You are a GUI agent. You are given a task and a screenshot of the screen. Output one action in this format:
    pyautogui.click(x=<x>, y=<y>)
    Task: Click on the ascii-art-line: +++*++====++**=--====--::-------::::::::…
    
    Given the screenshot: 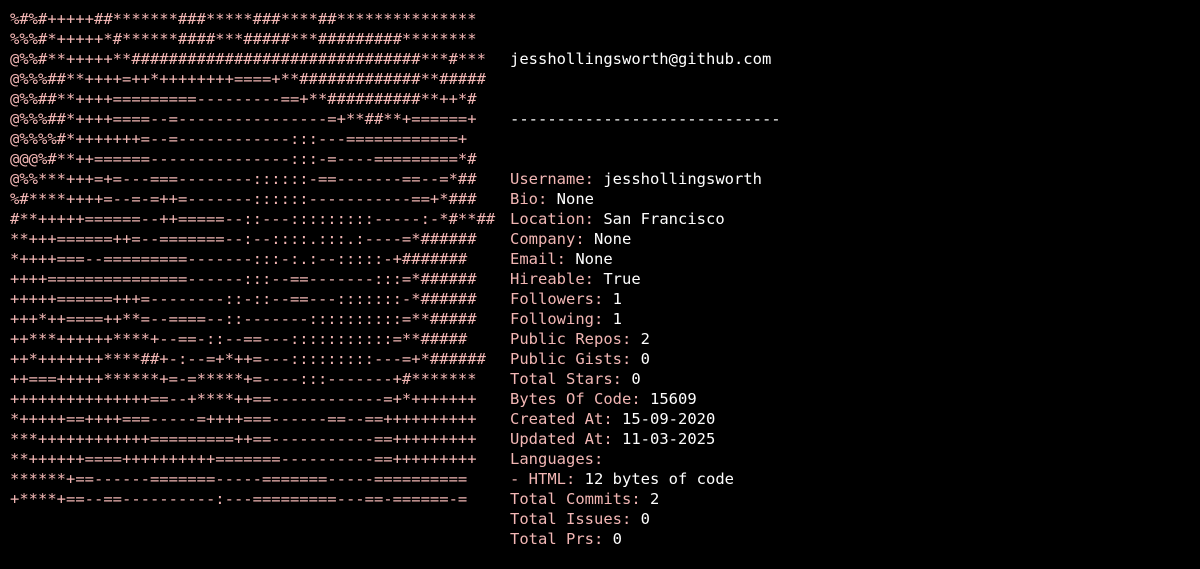 What is the action you would take?
    pyautogui.click(x=243, y=319)
    